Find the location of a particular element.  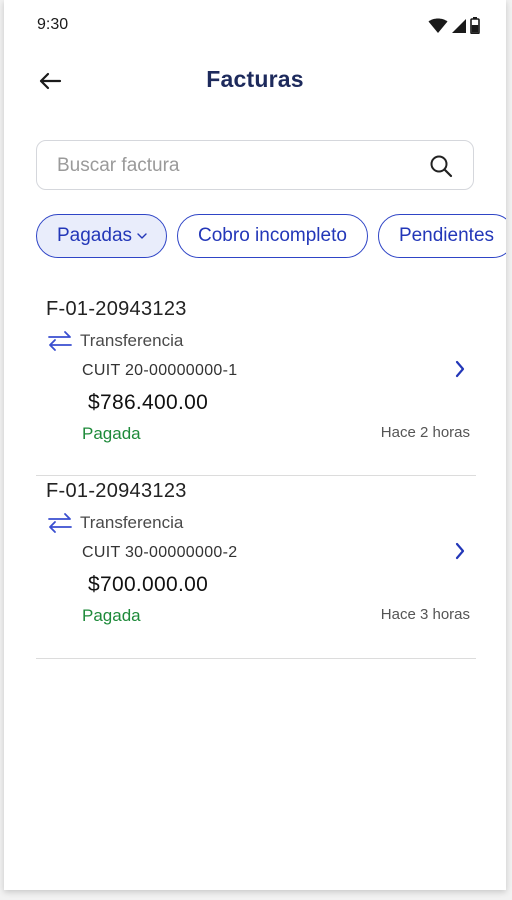

search-box is located at coordinates (255, 165).